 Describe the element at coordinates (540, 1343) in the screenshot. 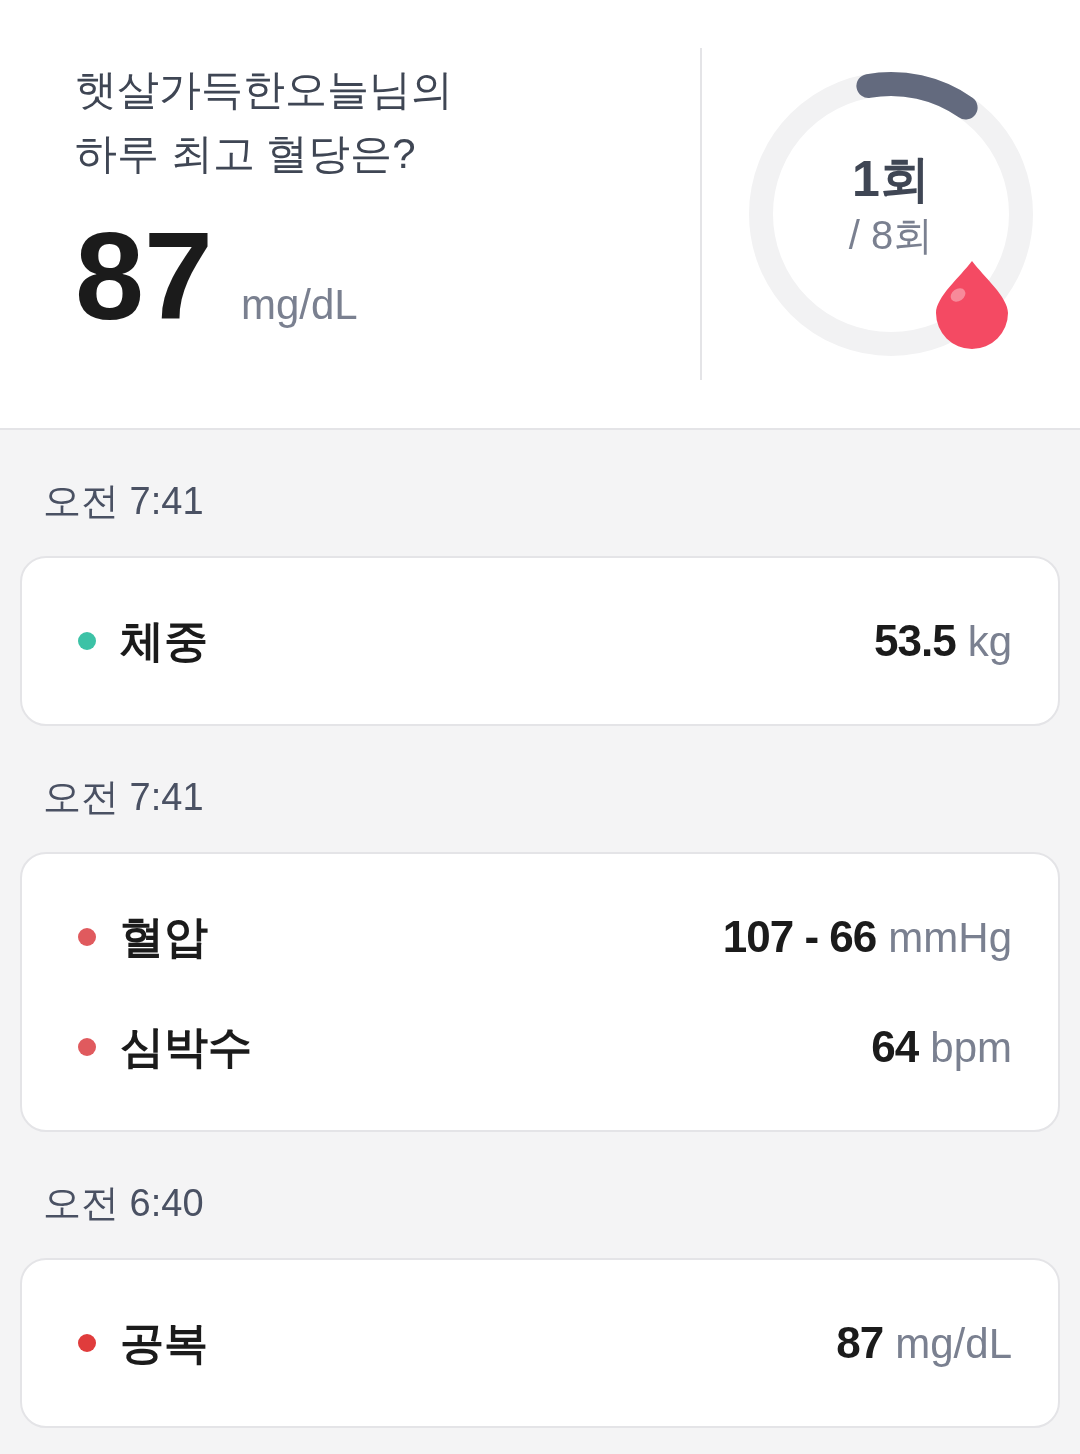

I see `record-card: 공복 87 mg/dL` at that location.